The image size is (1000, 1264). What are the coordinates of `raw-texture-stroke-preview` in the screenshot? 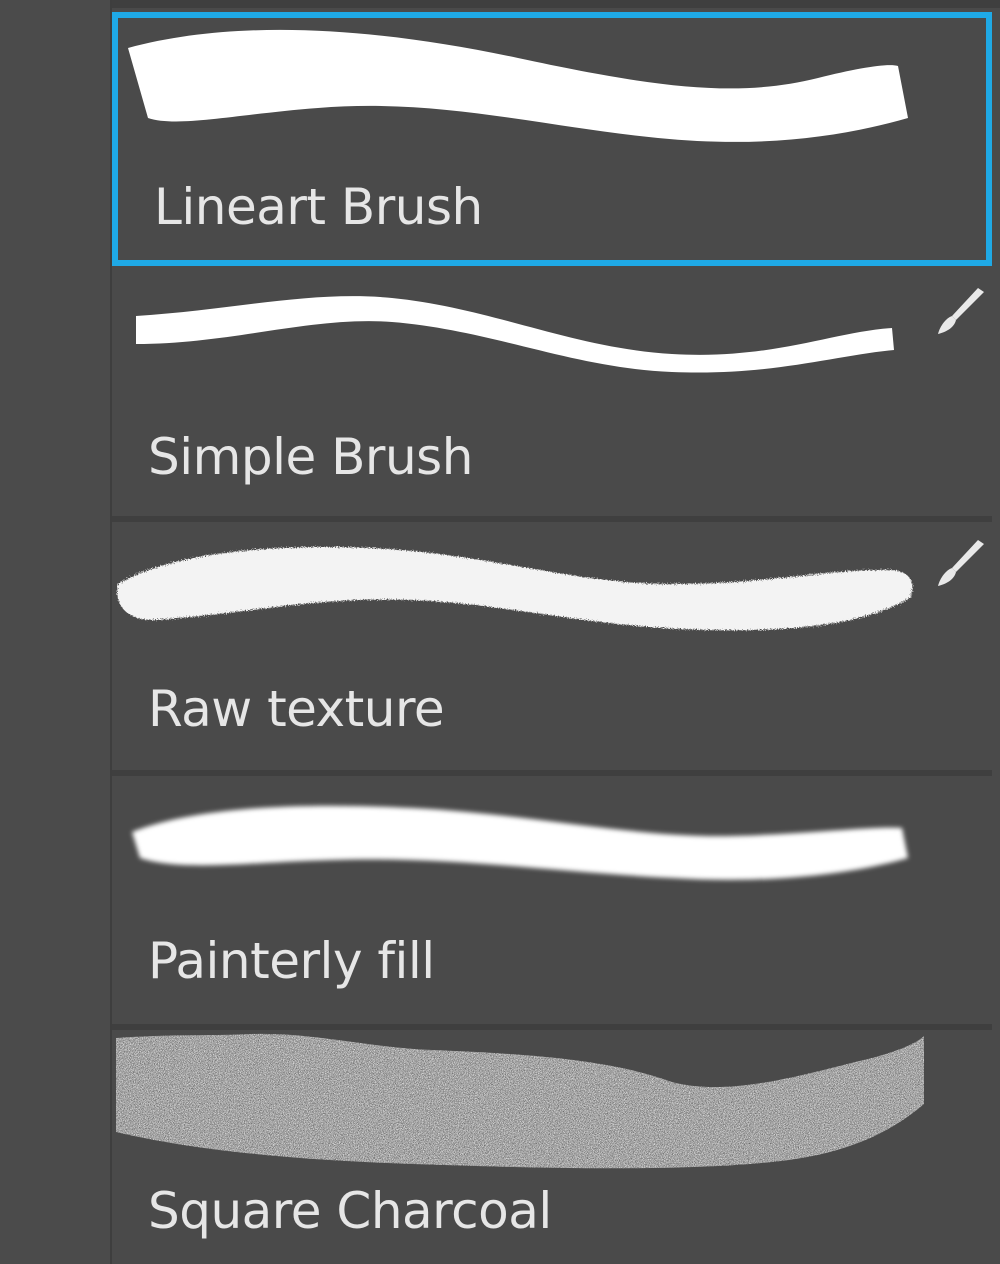 It's located at (515, 589).